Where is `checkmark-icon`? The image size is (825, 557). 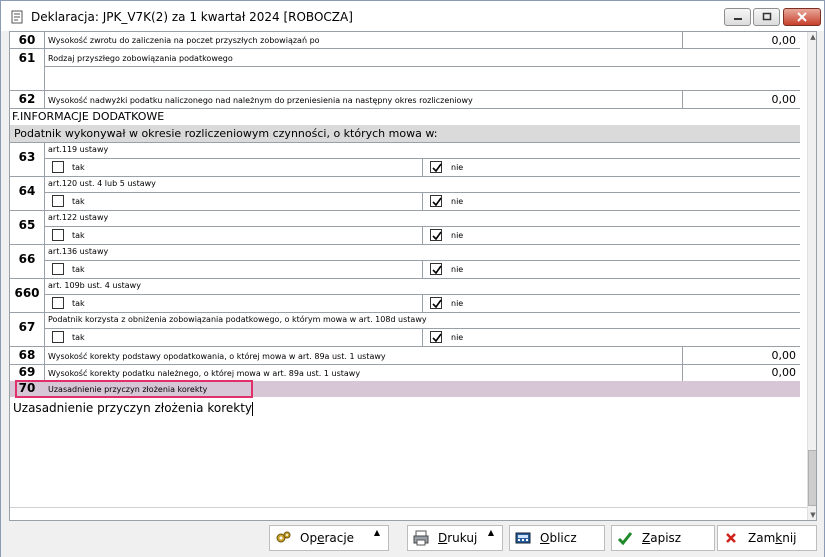 checkmark-icon is located at coordinates (625, 539).